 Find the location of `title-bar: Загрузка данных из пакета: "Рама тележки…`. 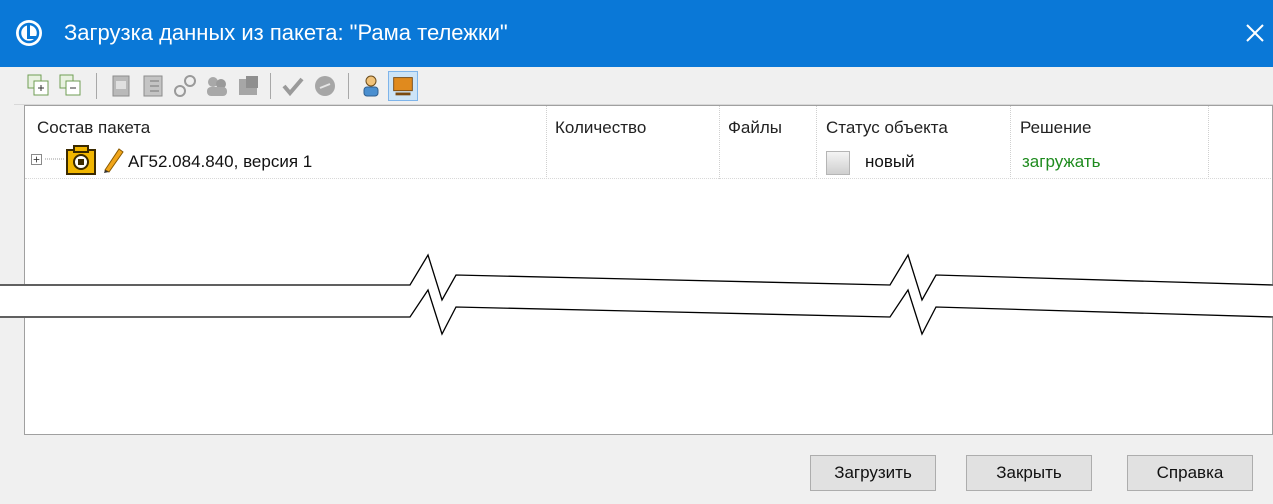

title-bar: Загрузка данных из пакета: "Рама тележки… is located at coordinates (636, 33).